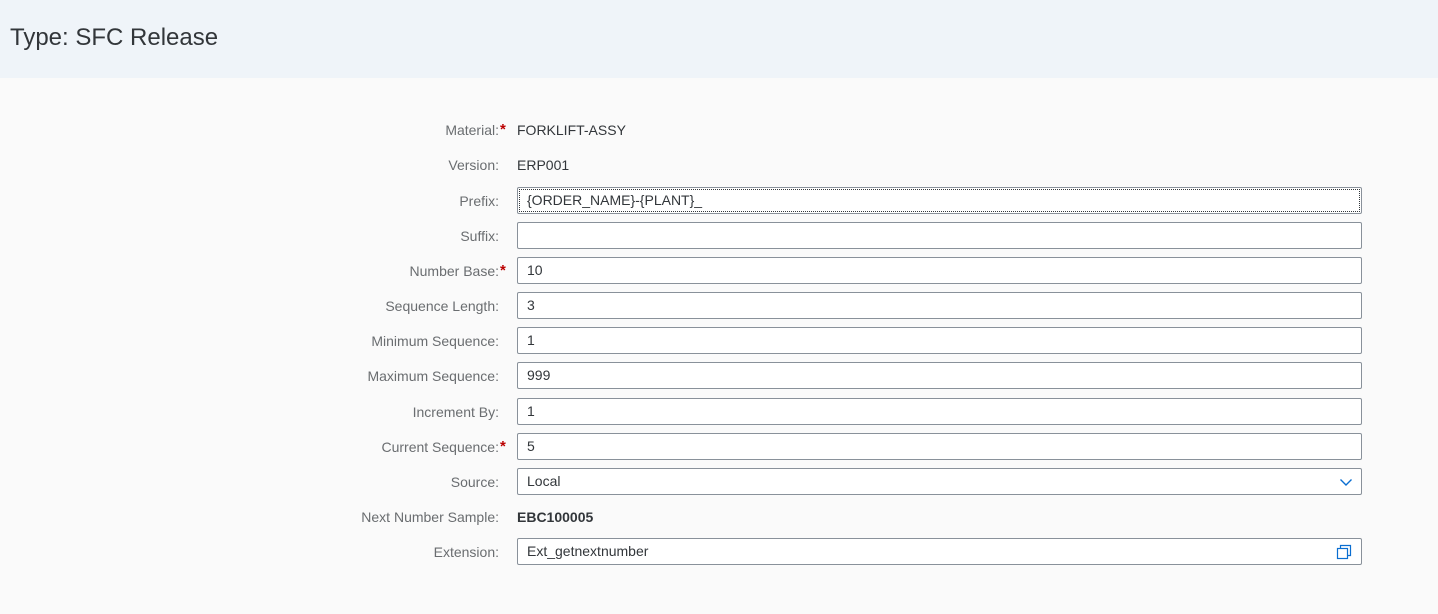  I want to click on minimum-sequence-input-value: 1, so click(531, 340).